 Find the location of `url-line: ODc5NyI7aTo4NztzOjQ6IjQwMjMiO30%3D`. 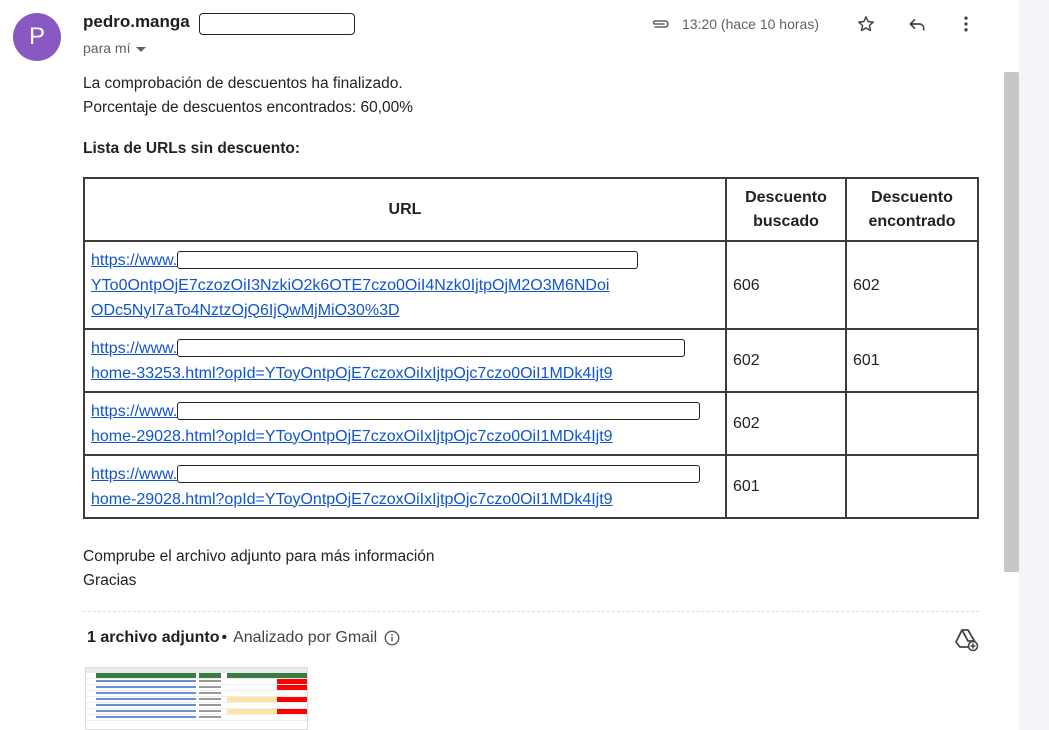

url-line: ODc5NyI7aTo4NztzOjQ6IjQwMjMiO30%3D is located at coordinates (245, 310).